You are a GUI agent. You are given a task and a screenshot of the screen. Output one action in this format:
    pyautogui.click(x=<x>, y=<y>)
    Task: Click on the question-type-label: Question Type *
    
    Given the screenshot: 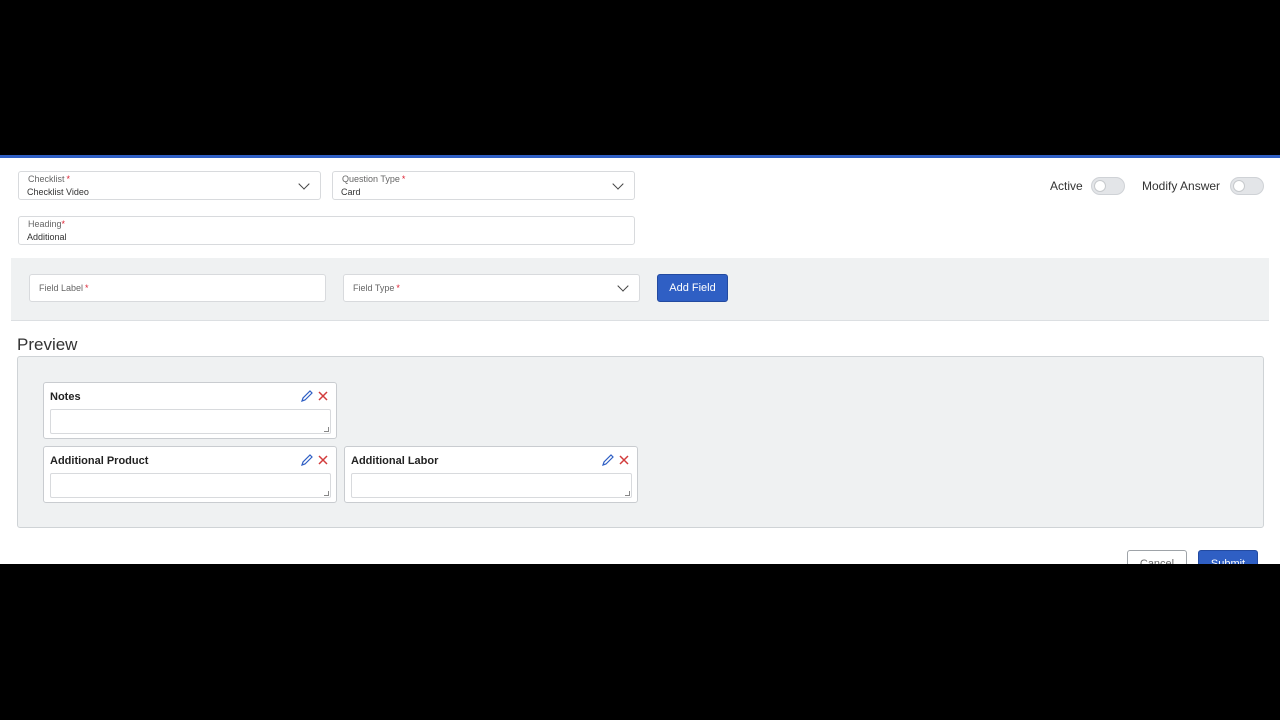 What is the action you would take?
    pyautogui.click(x=374, y=179)
    